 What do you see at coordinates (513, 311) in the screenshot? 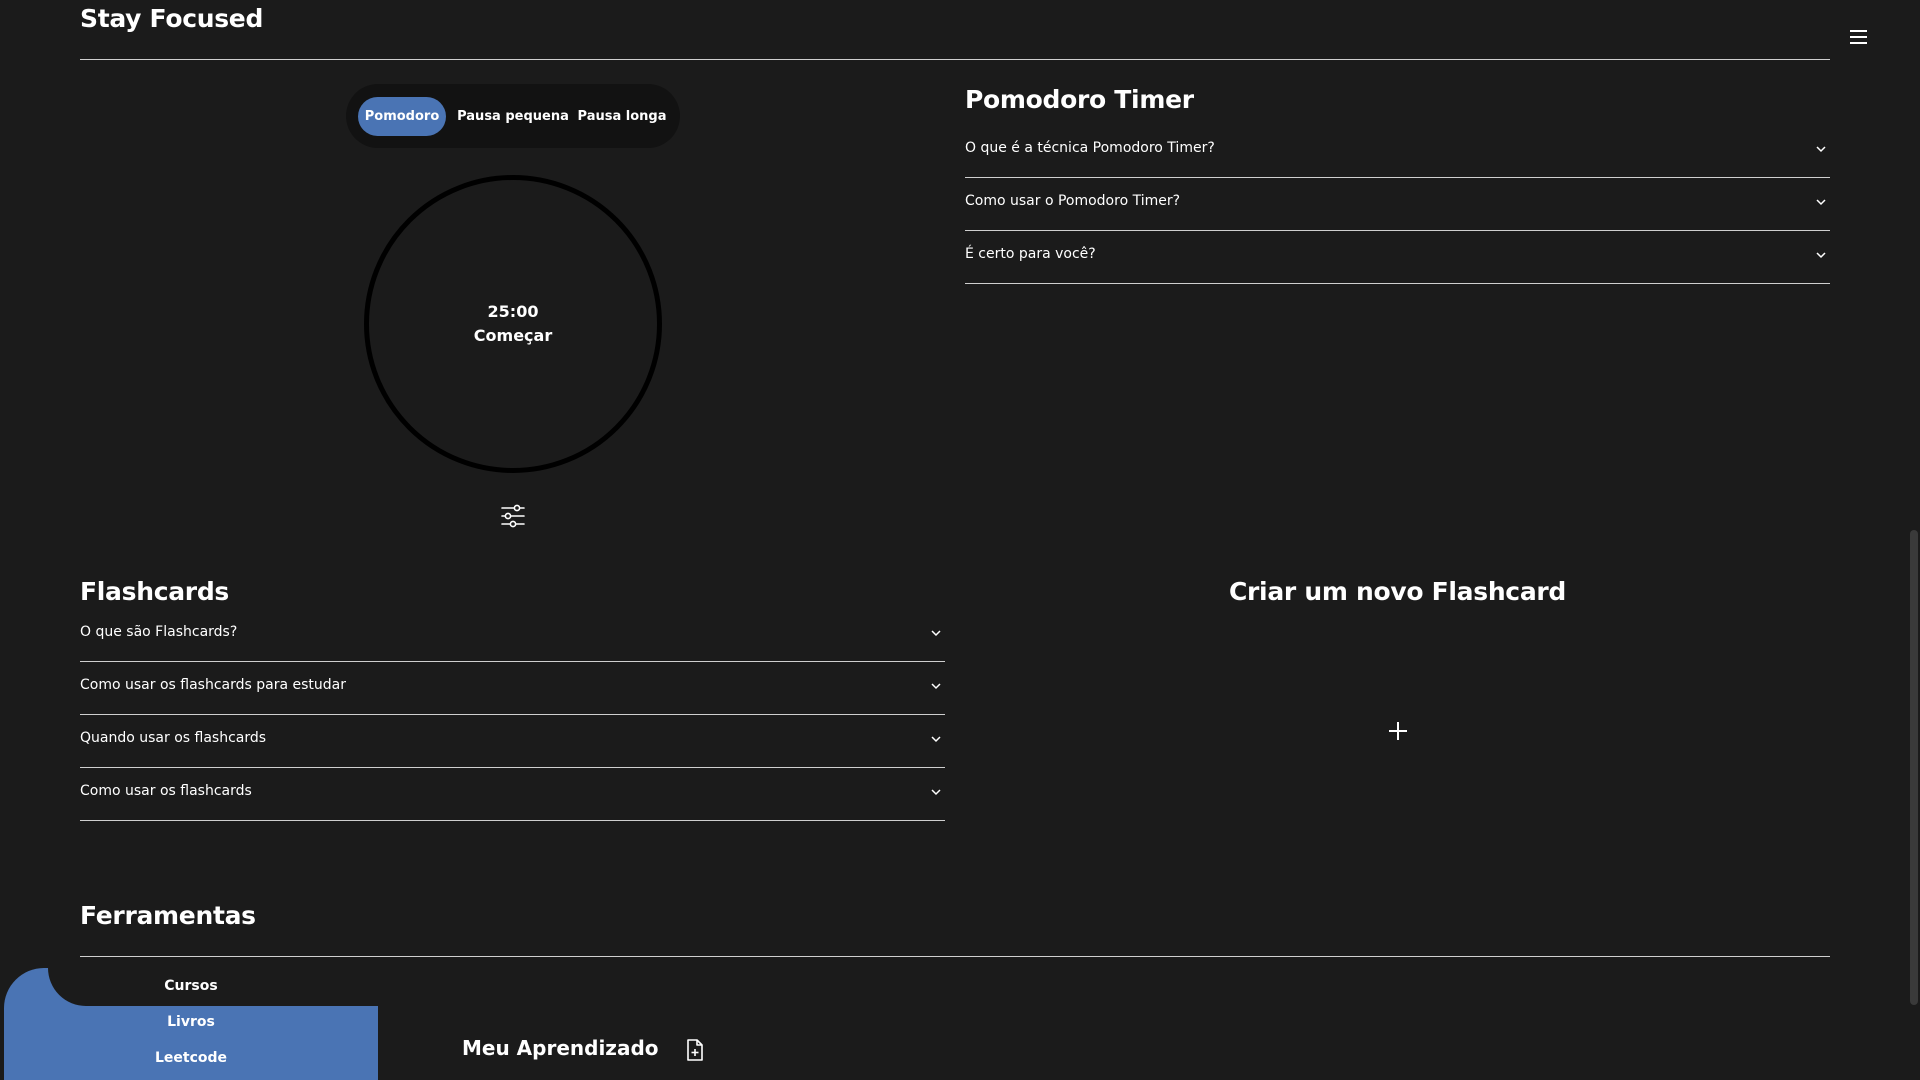
I see `timer-time: 25:00` at bounding box center [513, 311].